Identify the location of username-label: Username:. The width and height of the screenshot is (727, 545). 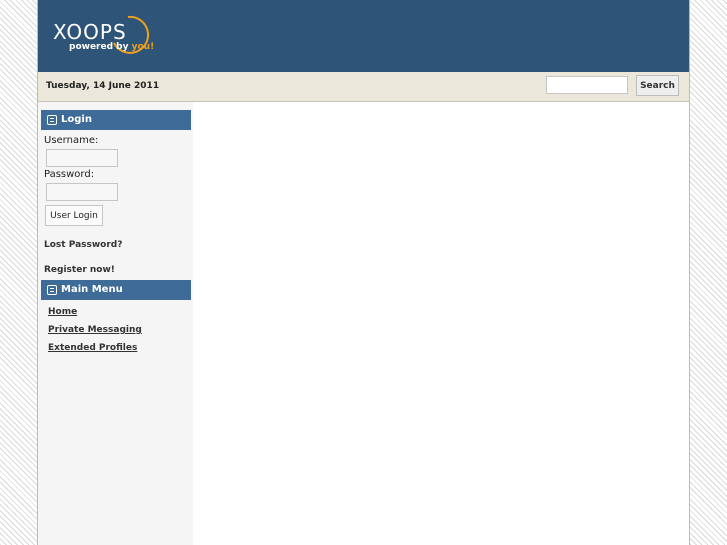
(71, 140).